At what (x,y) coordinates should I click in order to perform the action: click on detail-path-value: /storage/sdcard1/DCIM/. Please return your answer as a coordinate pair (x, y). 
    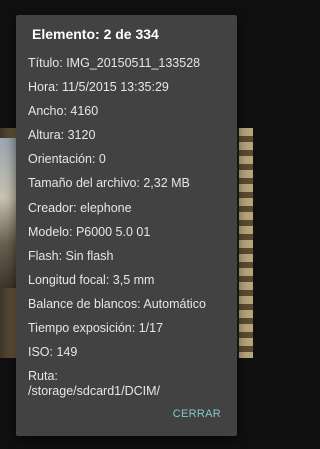
    Looking at the image, I should click on (94, 391).